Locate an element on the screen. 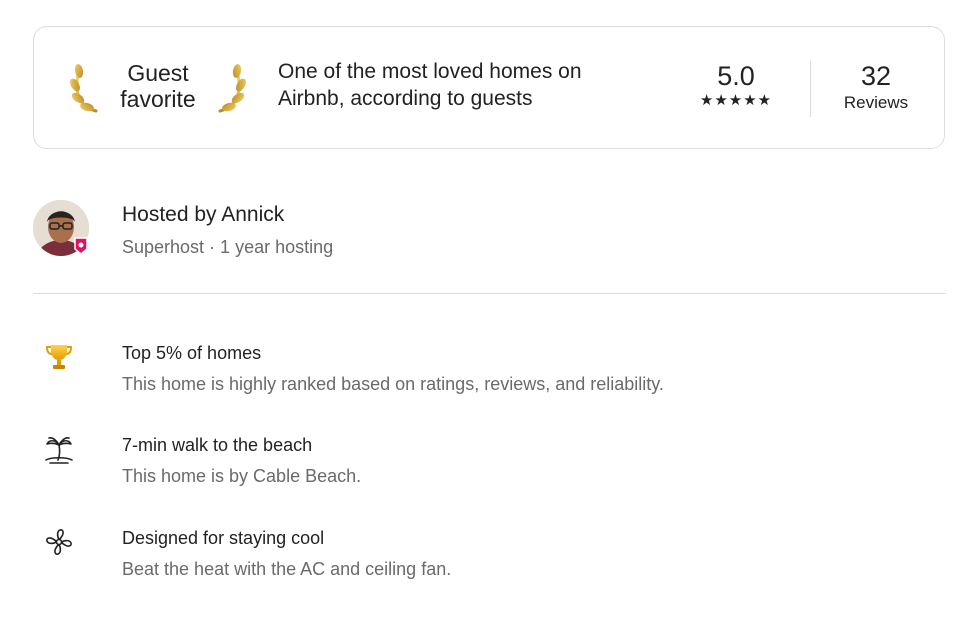  rating-divider is located at coordinates (810, 89).